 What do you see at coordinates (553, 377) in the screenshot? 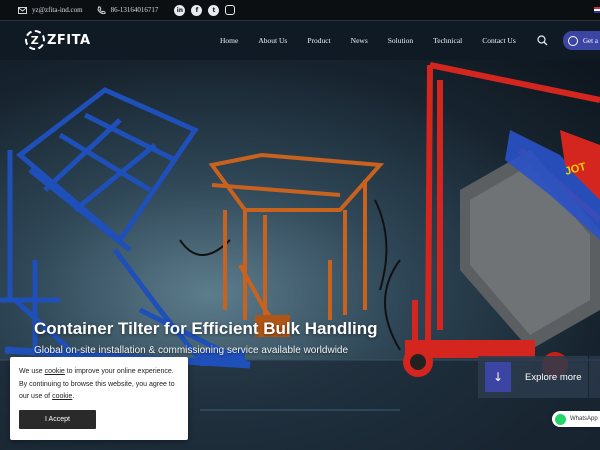
I see `explore-more-label: Explore more` at bounding box center [553, 377].